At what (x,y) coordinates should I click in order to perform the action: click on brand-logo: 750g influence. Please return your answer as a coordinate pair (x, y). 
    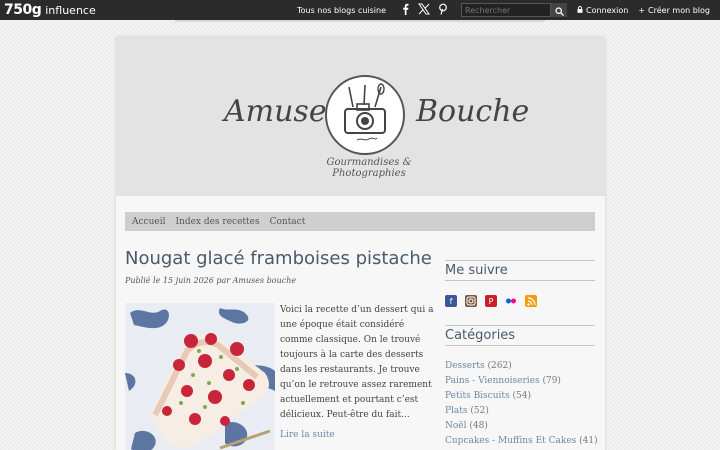
    Looking at the image, I should click on (50, 10).